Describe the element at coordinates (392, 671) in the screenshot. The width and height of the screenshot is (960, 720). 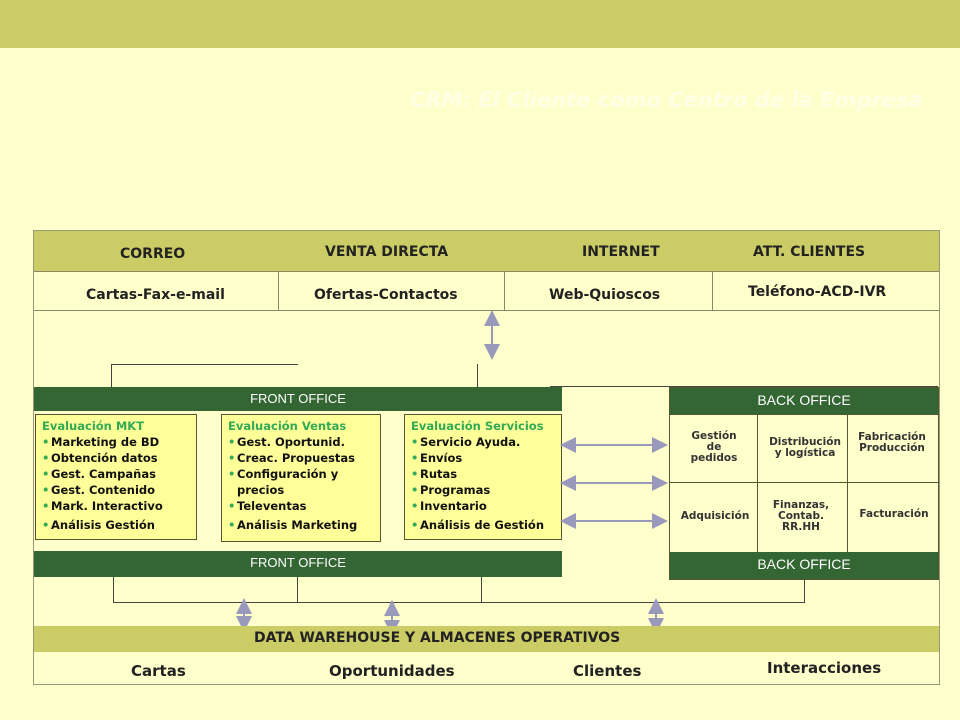
I see `dw-oportunidades: Oportunidades` at that location.